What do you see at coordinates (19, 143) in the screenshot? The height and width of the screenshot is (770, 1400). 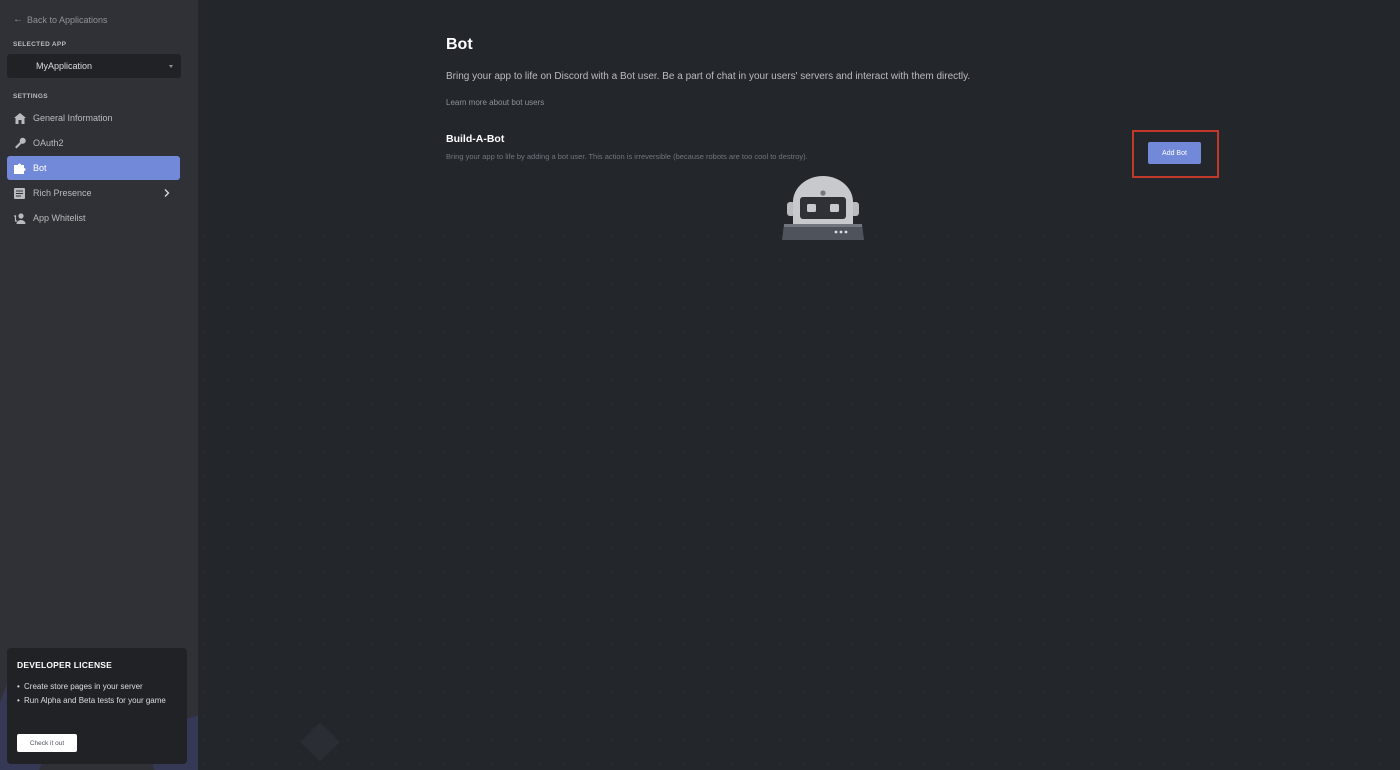 I see `wrench-icon` at bounding box center [19, 143].